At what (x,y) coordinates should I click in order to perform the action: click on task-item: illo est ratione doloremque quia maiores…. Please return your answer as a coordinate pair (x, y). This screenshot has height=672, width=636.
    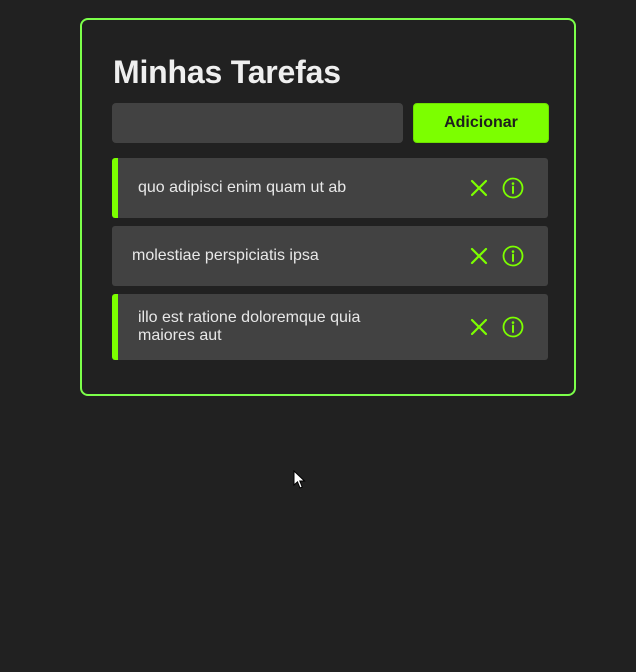
    Looking at the image, I should click on (330, 327).